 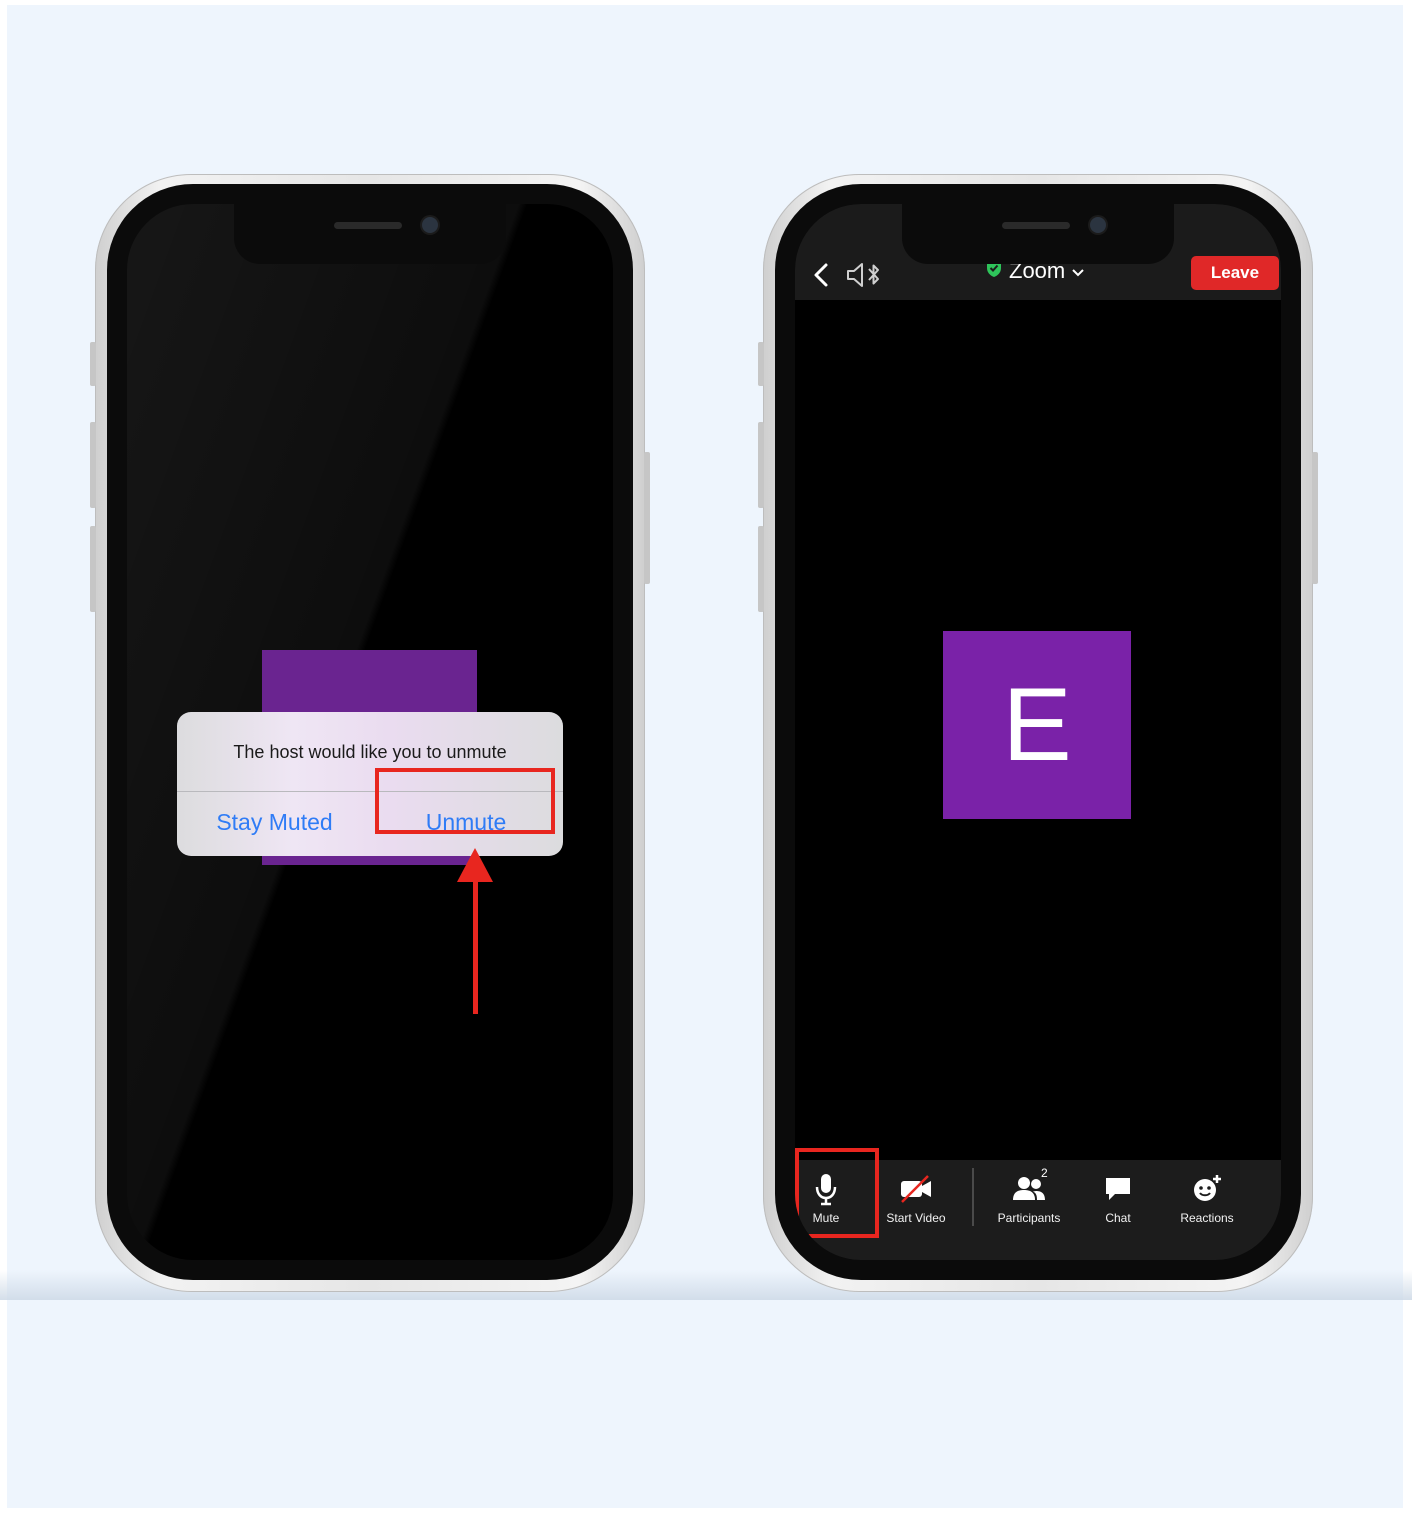 What do you see at coordinates (837, 1193) in the screenshot?
I see `mute-highlight-box` at bounding box center [837, 1193].